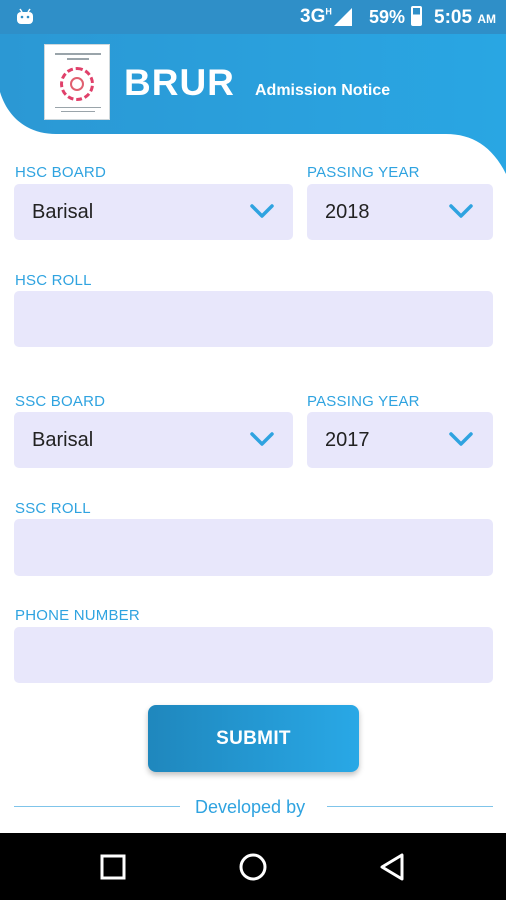 The width and height of the screenshot is (506, 900). Describe the element at coordinates (53, 280) in the screenshot. I see `hsc-roll-label: HSC ROLL` at that location.